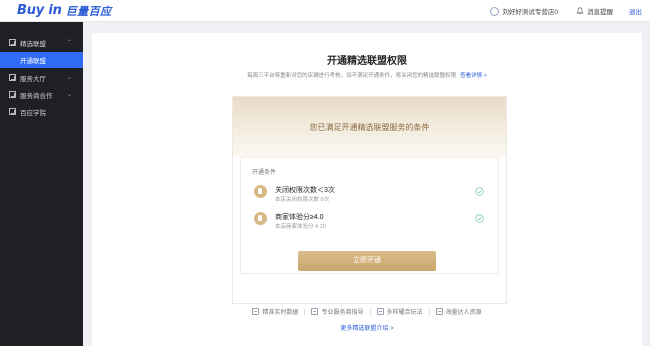 Image resolution: width=650 pixels, height=346 pixels. What do you see at coordinates (325, 11) in the screenshot?
I see `top-bar: Buy in 巨量百应 刘好好测试专营店0 消息提醒 退出` at bounding box center [325, 11].